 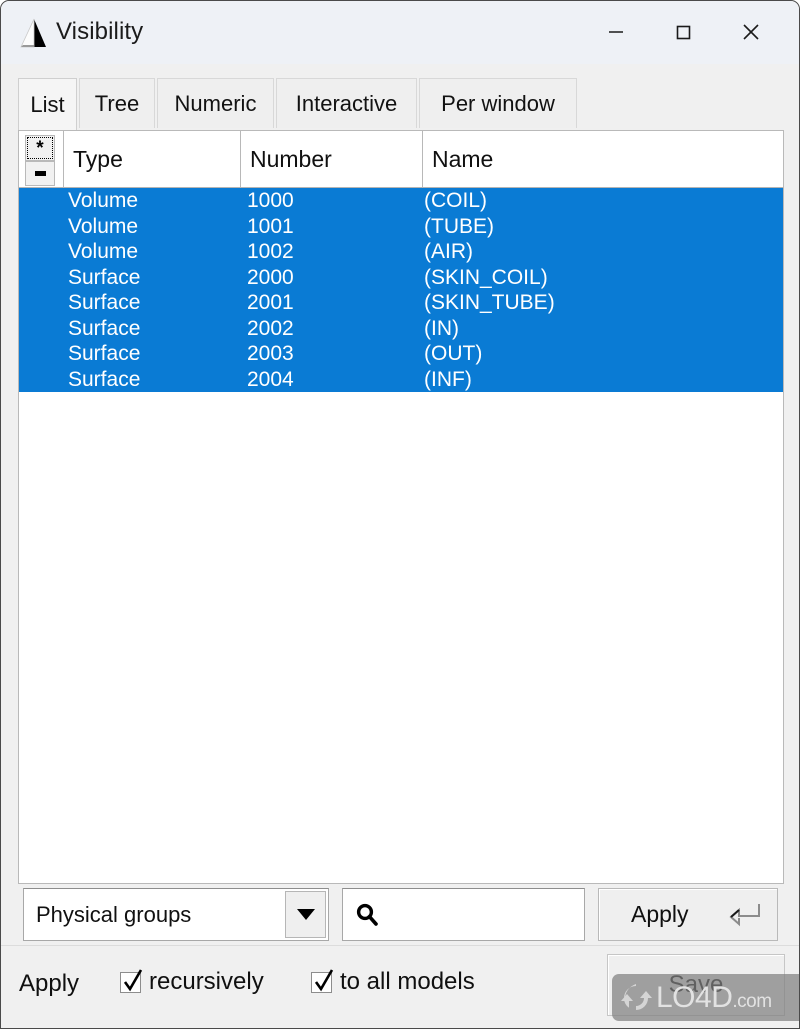 What do you see at coordinates (270, 353) in the screenshot?
I see `row-number: 2003` at bounding box center [270, 353].